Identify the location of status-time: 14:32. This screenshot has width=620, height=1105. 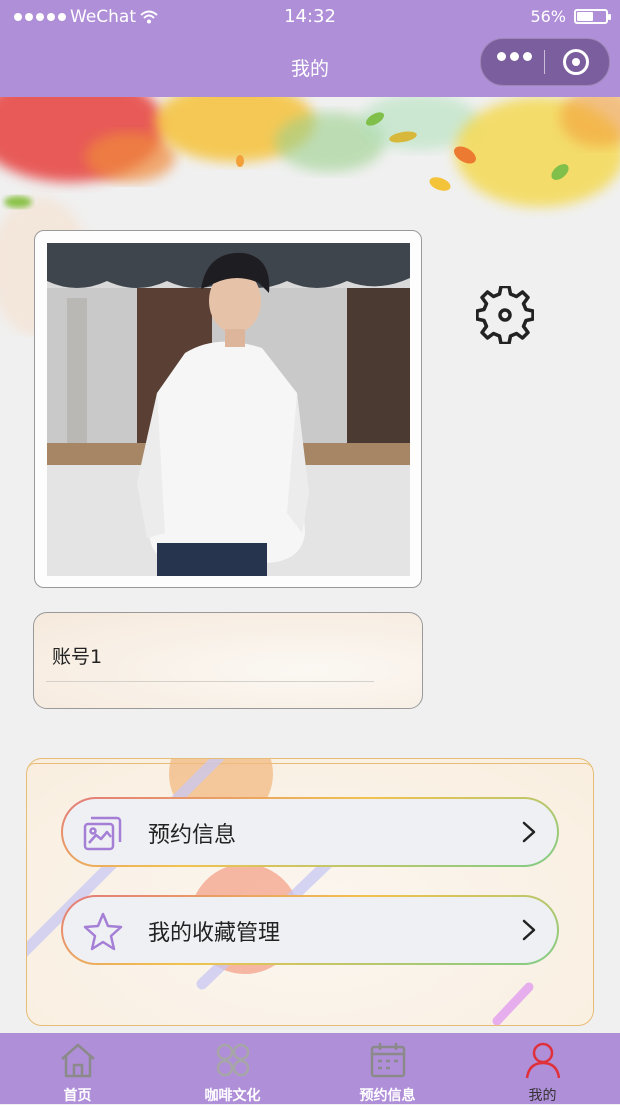
(310, 16).